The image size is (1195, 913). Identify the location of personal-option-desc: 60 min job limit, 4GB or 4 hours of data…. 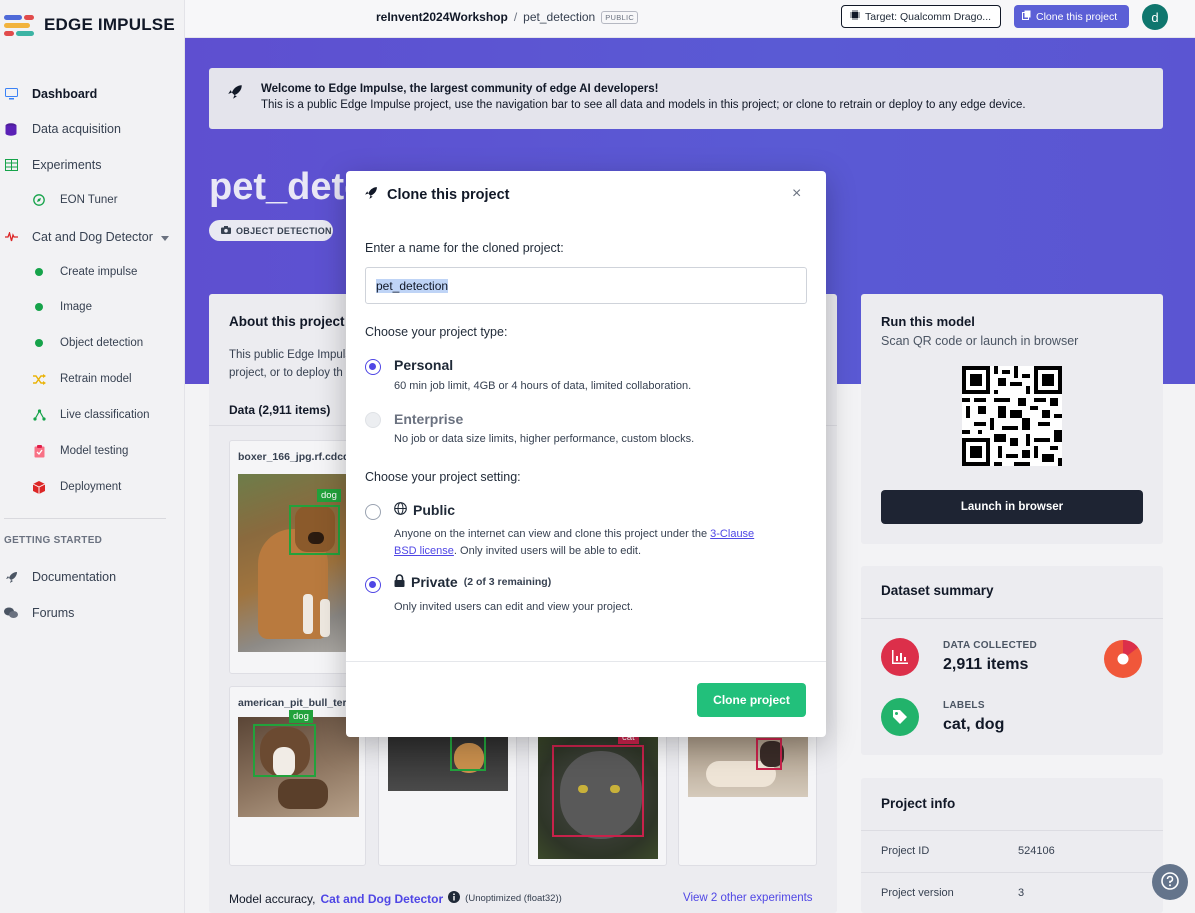
(543, 386).